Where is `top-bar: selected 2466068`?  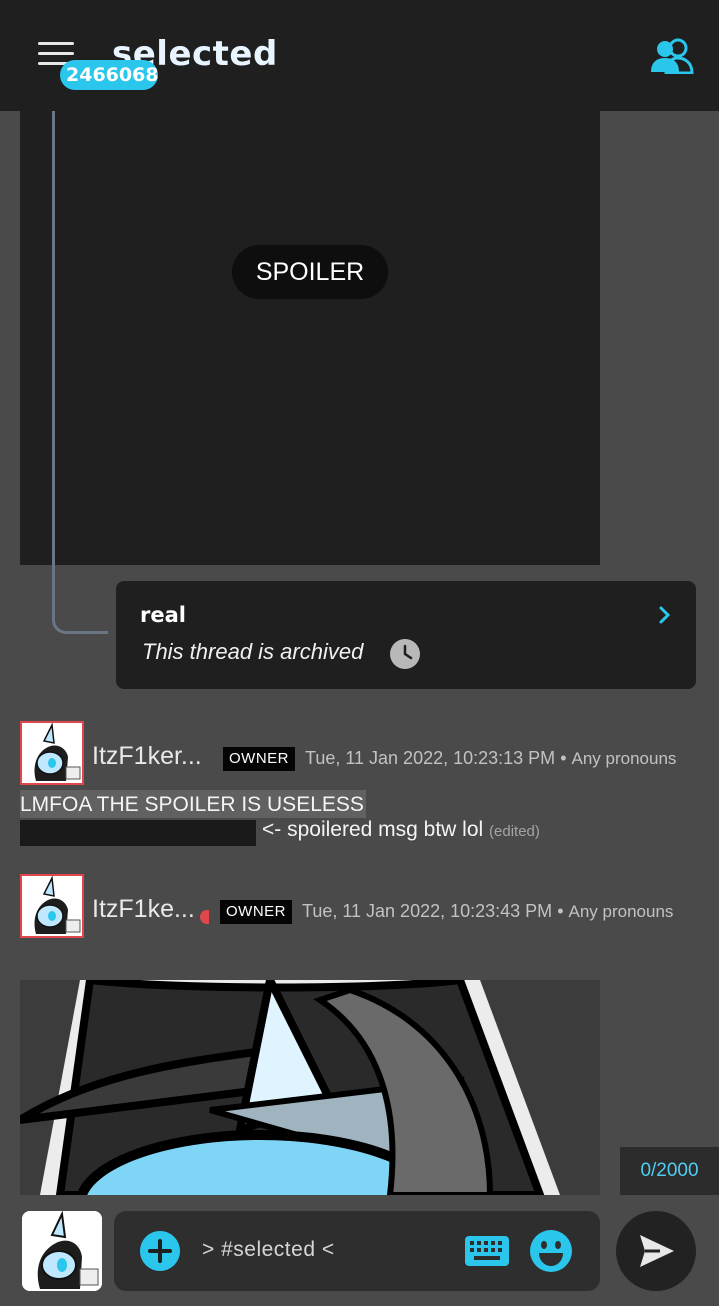 top-bar: selected 2466068 is located at coordinates (359, 55).